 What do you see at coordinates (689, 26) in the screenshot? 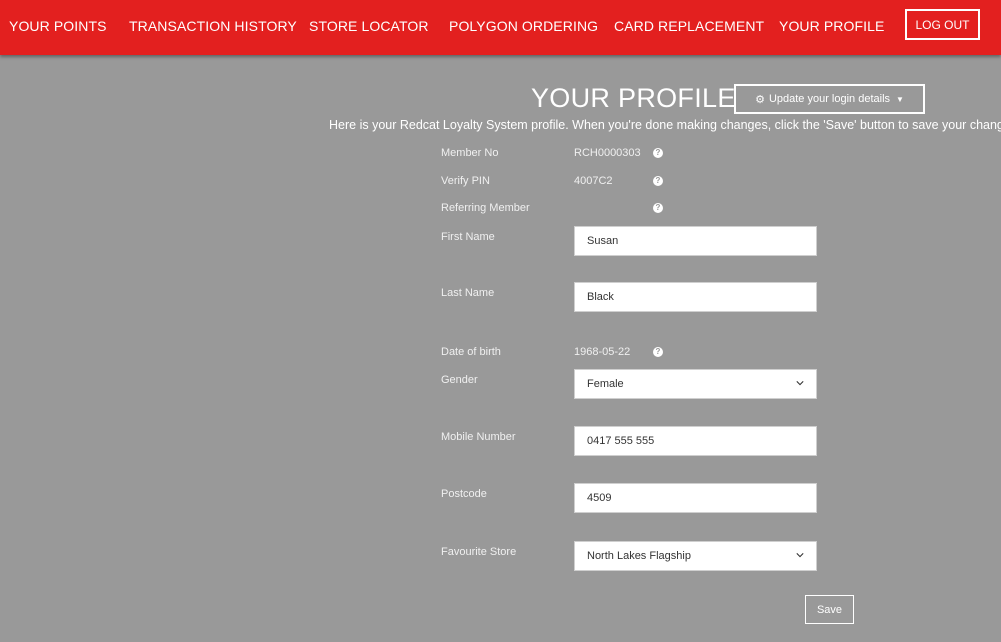
I see `nav-card-replacement: CARD REPLACEMENT` at bounding box center [689, 26].